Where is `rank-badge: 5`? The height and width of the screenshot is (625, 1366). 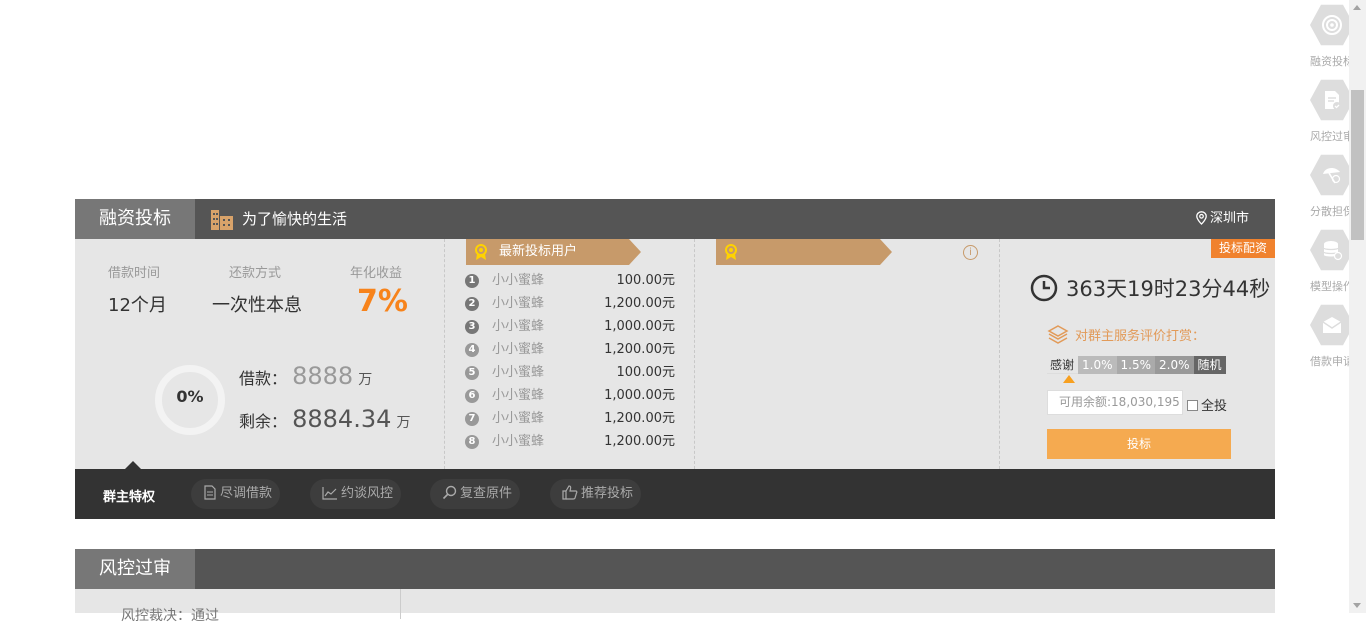 rank-badge: 5 is located at coordinates (472, 373).